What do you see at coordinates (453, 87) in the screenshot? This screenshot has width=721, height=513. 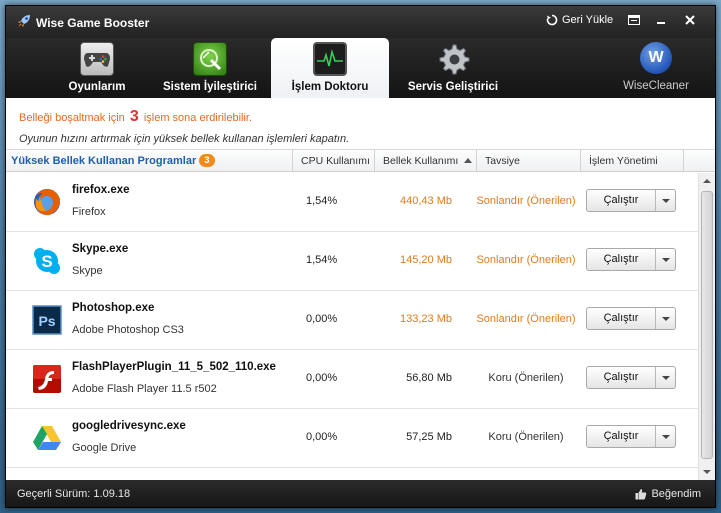 I see `tab-label: Servis Geliştirici` at bounding box center [453, 87].